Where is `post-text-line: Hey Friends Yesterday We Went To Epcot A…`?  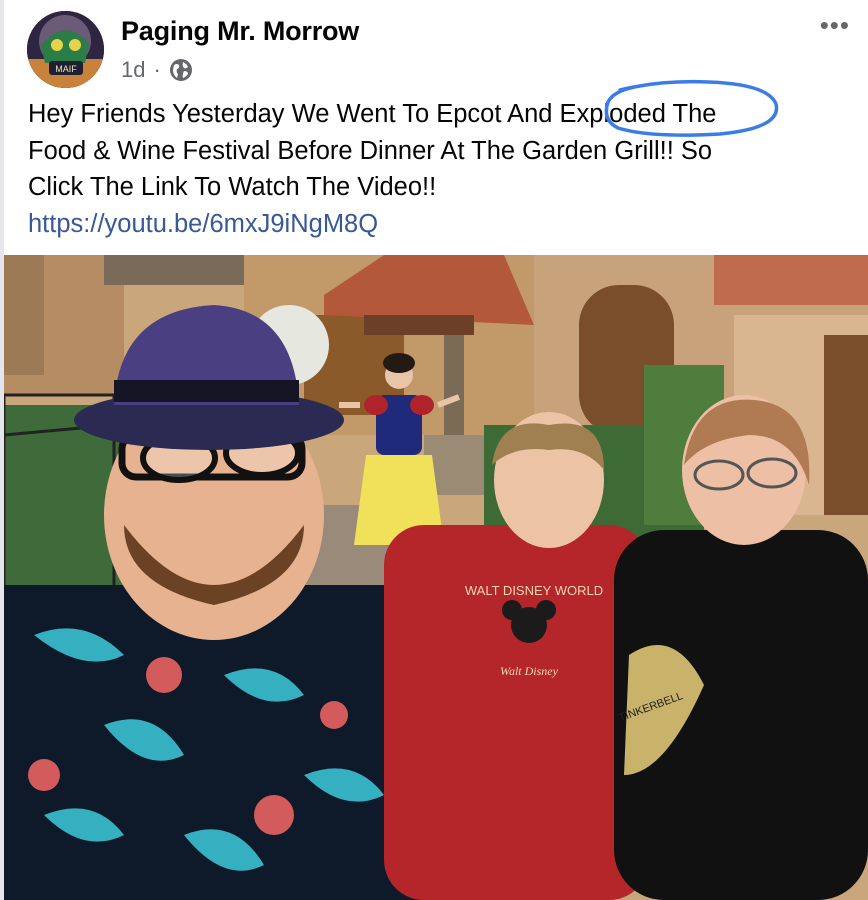
post-text-line: Hey Friends Yesterday We Went To Epcot A… is located at coordinates (372, 114).